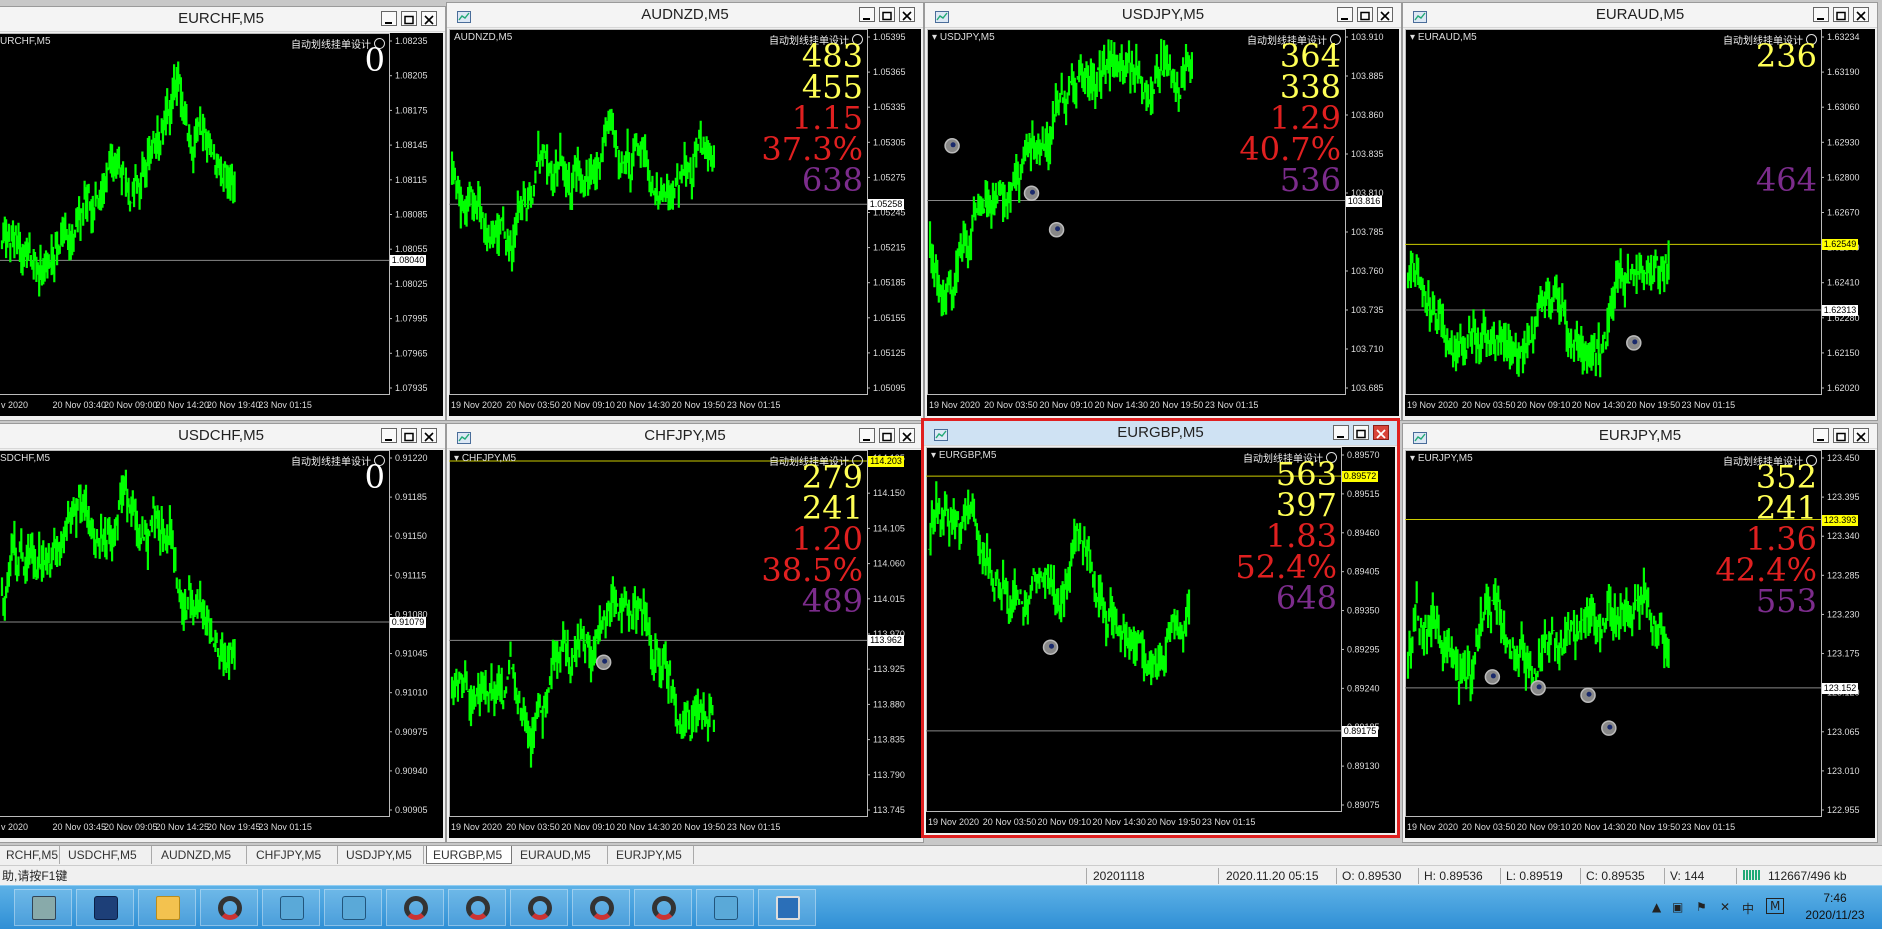 The height and width of the screenshot is (929, 1882). Describe the element at coordinates (107, 855) in the screenshot. I see `tab-usdchf: USDCHF,M5` at that location.